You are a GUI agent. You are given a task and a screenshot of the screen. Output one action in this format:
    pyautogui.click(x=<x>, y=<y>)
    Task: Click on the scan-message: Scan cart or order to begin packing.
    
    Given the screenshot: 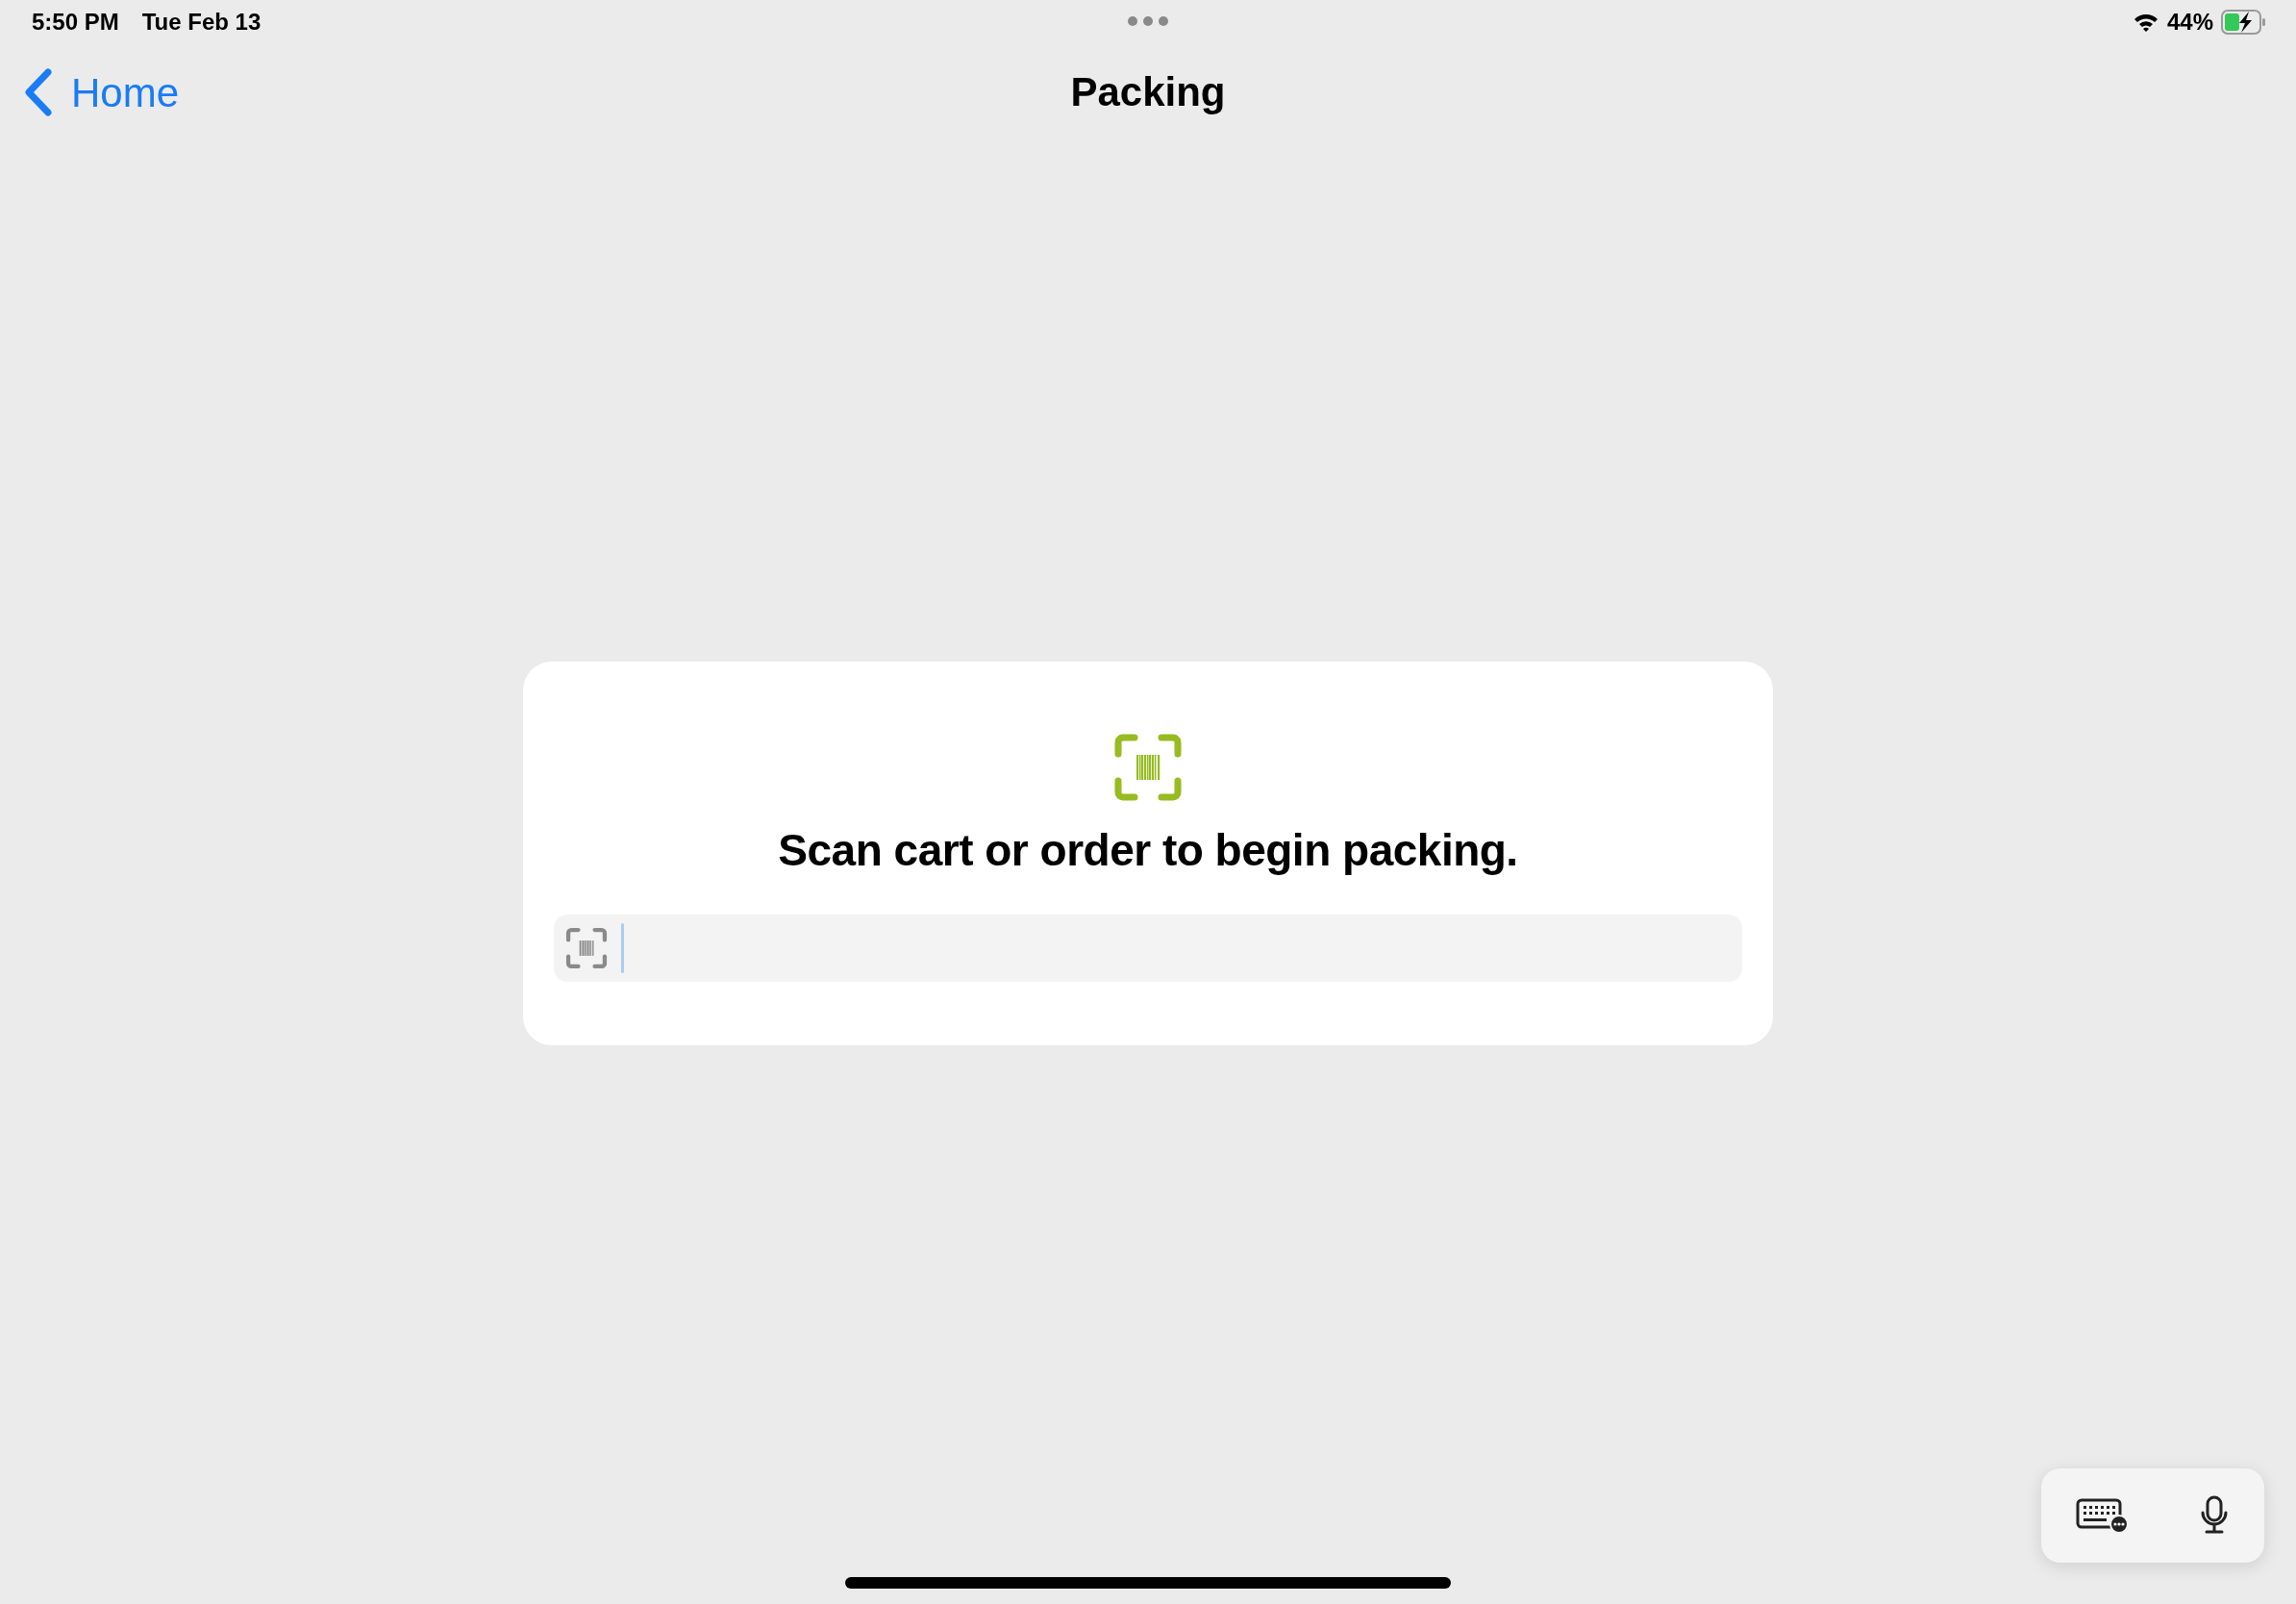 What is the action you would take?
    pyautogui.click(x=1148, y=850)
    